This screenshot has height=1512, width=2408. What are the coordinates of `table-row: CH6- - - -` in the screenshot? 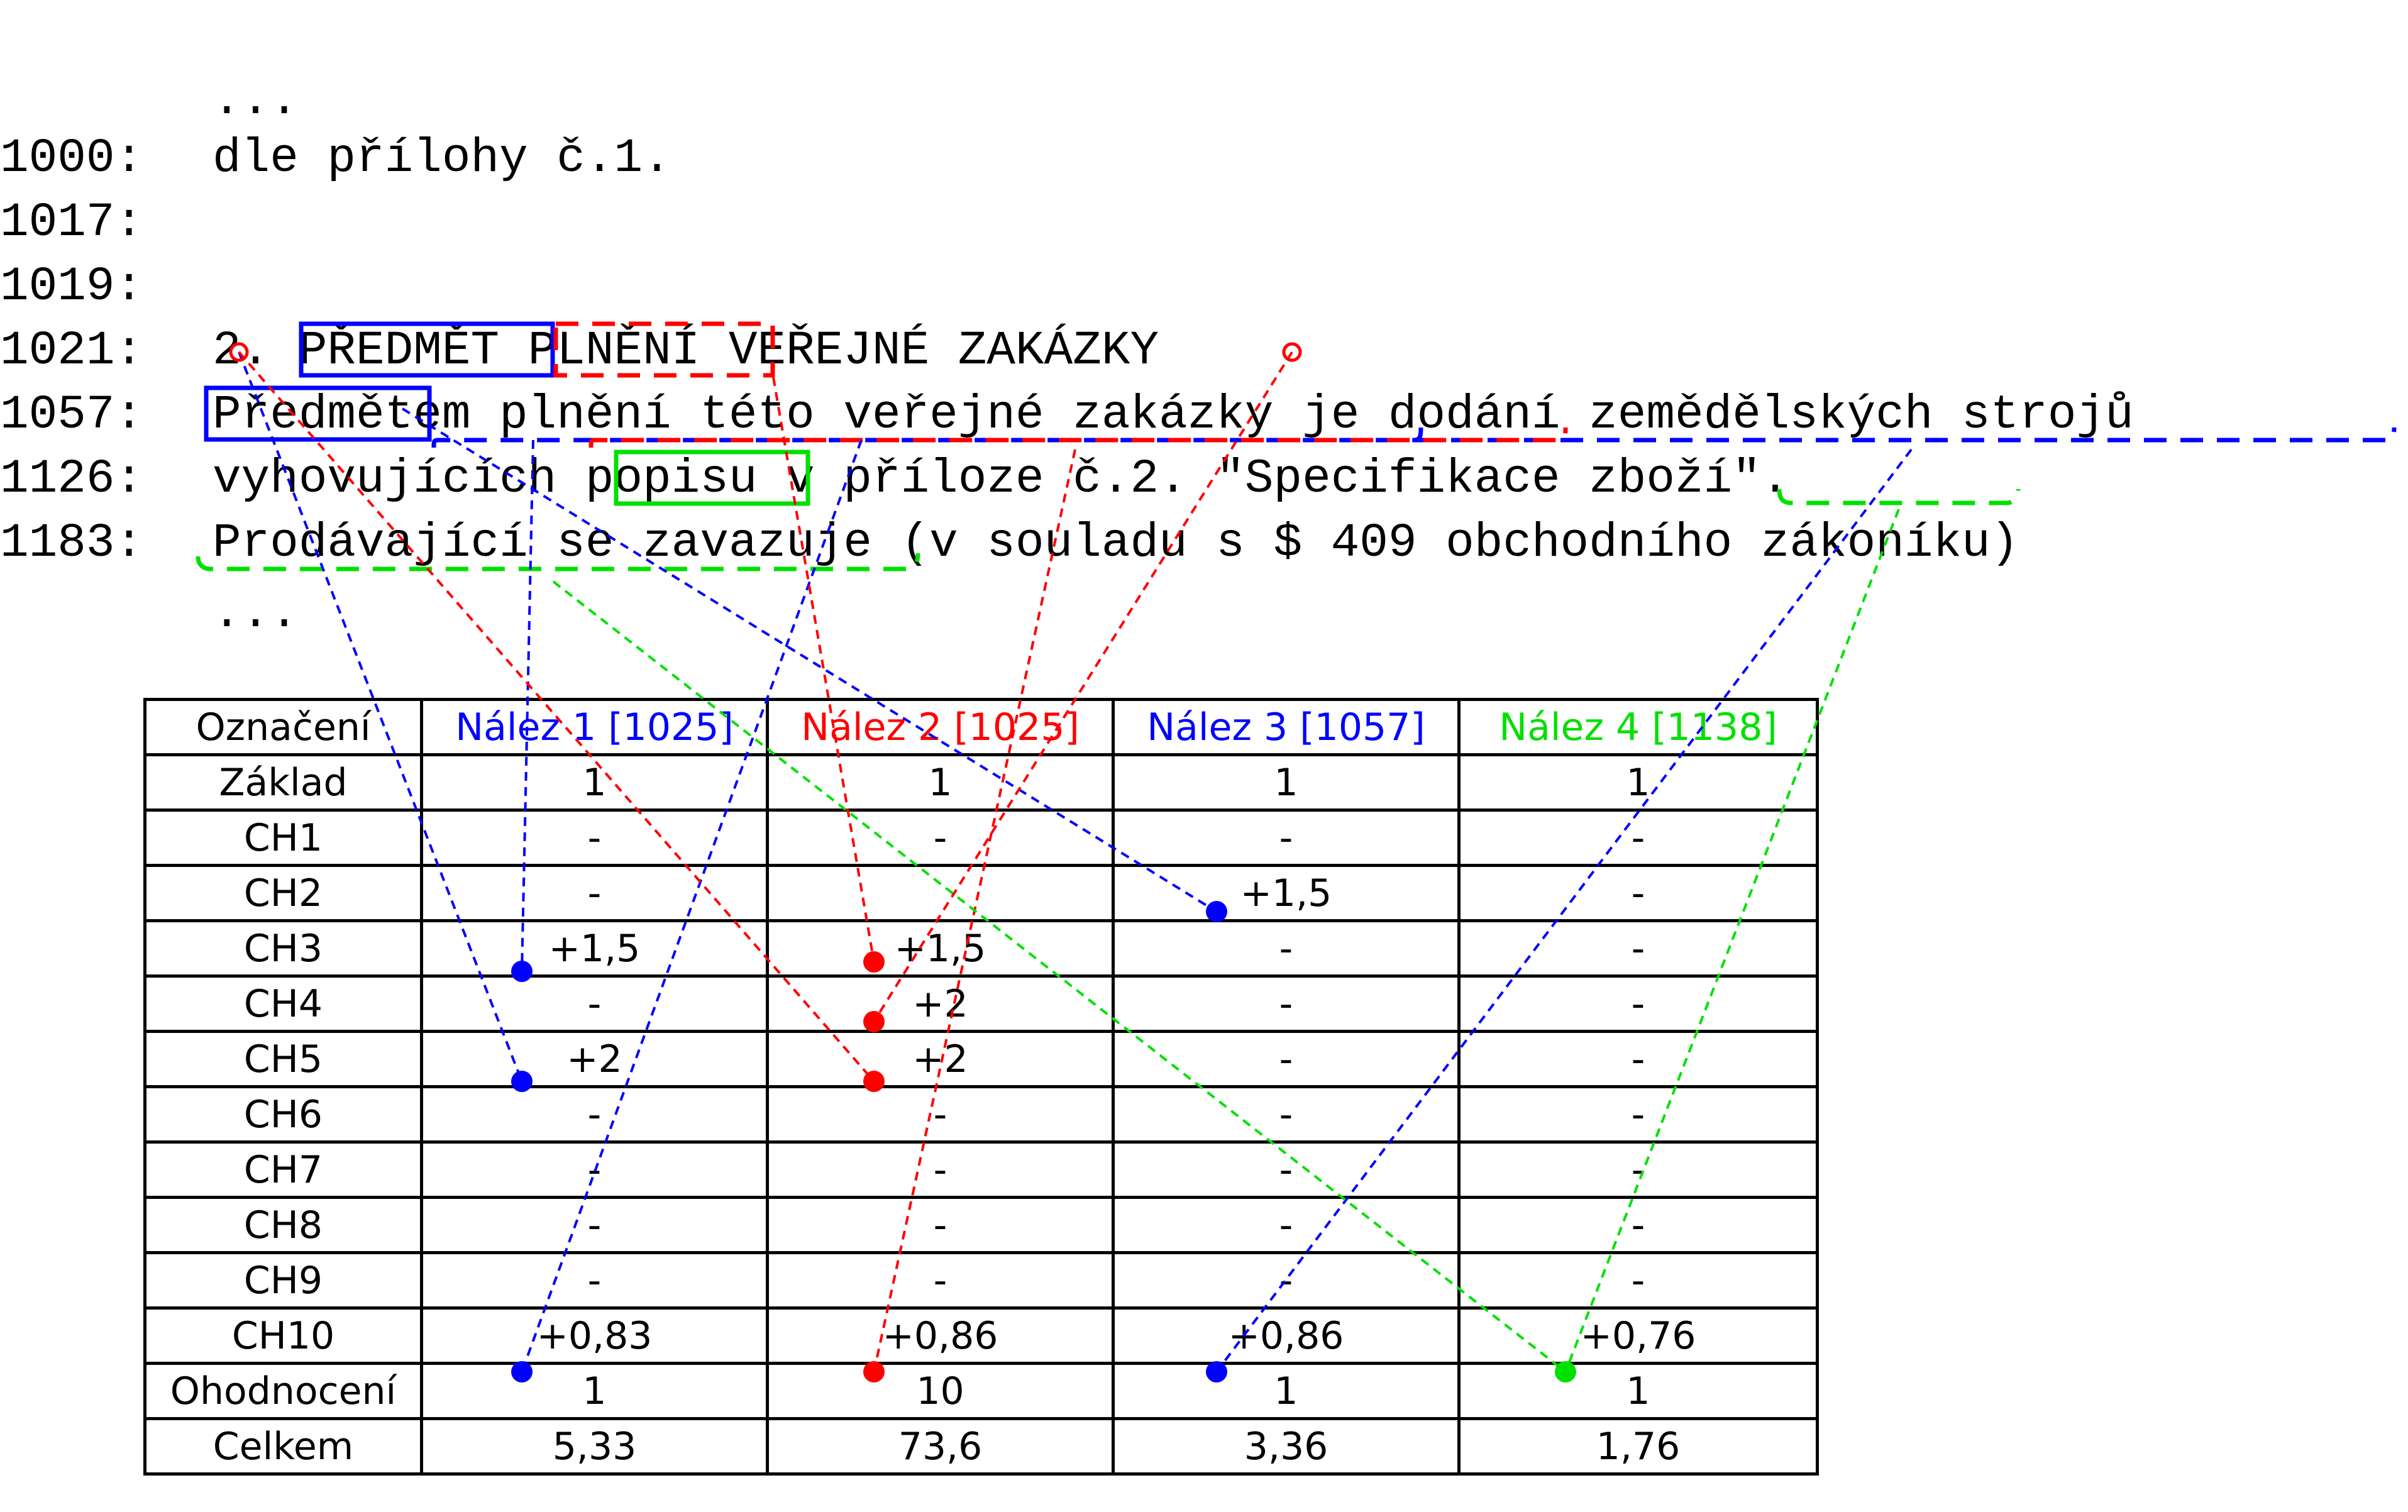 It's located at (981, 1114).